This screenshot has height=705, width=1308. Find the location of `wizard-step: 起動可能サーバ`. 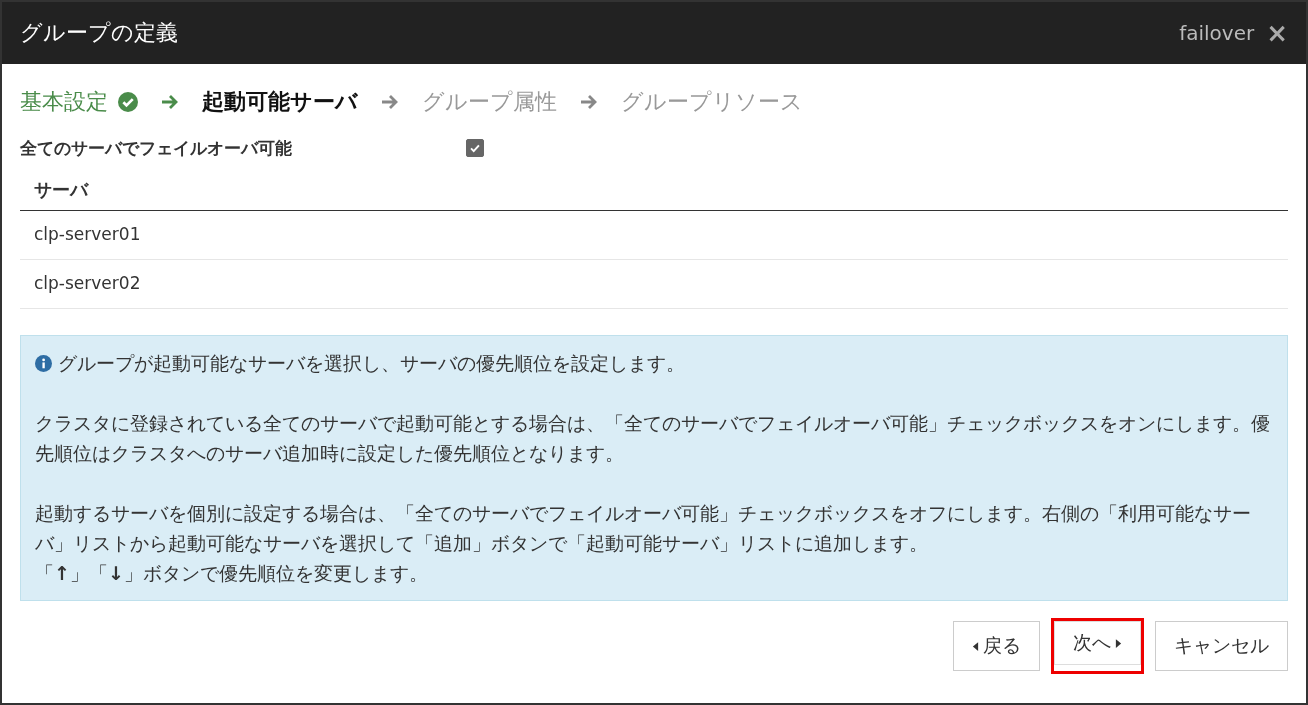

wizard-step: 起動可能サーバ is located at coordinates (280, 102).